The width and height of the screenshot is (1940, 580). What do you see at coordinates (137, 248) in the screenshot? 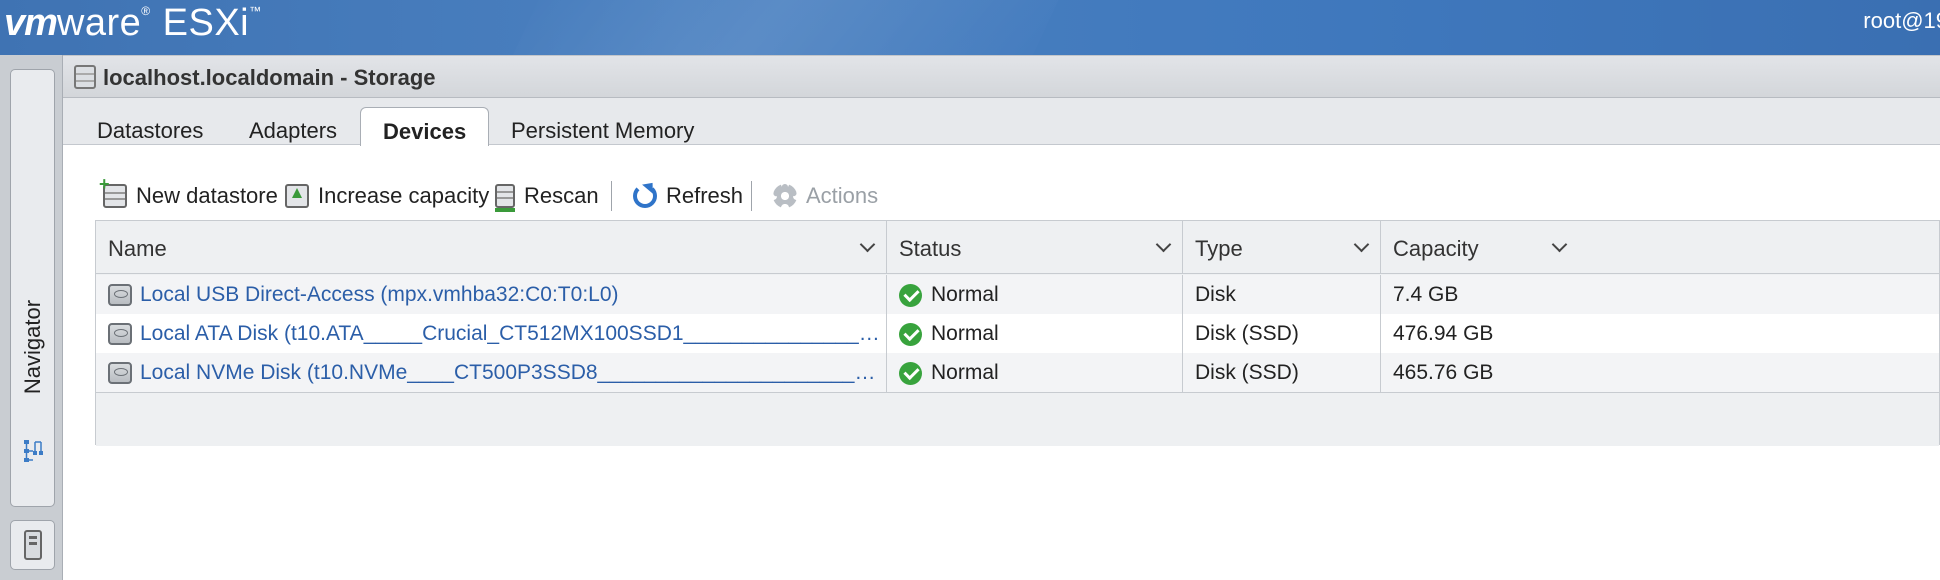
I see `column-header-label: Name` at bounding box center [137, 248].